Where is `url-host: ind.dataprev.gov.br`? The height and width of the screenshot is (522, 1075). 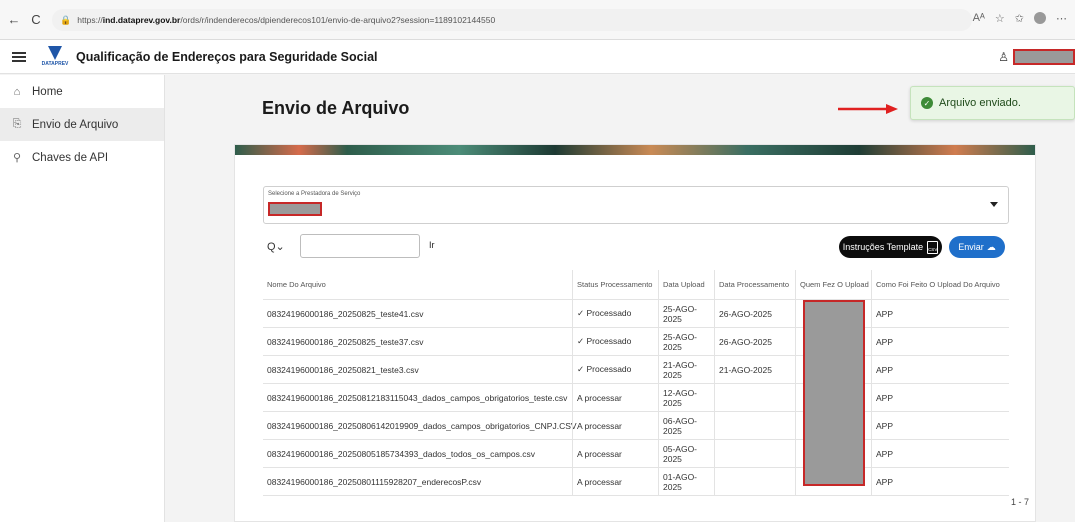 url-host: ind.dataprev.gov.br is located at coordinates (141, 20).